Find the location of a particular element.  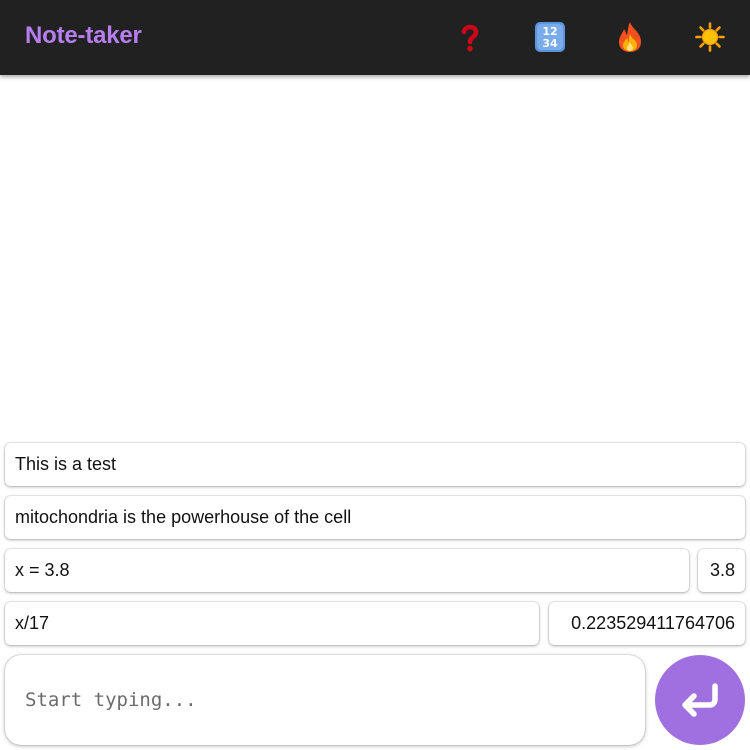

note-input is located at coordinates (325, 700).